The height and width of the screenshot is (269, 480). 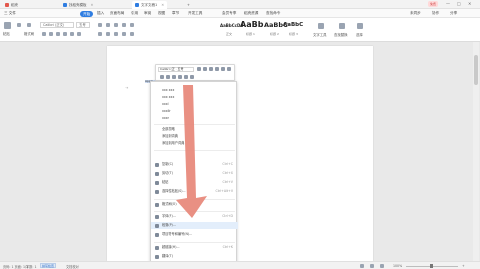 What do you see at coordinates (362, 266) in the screenshot?
I see `read-mode-icon` at bounding box center [362, 266].